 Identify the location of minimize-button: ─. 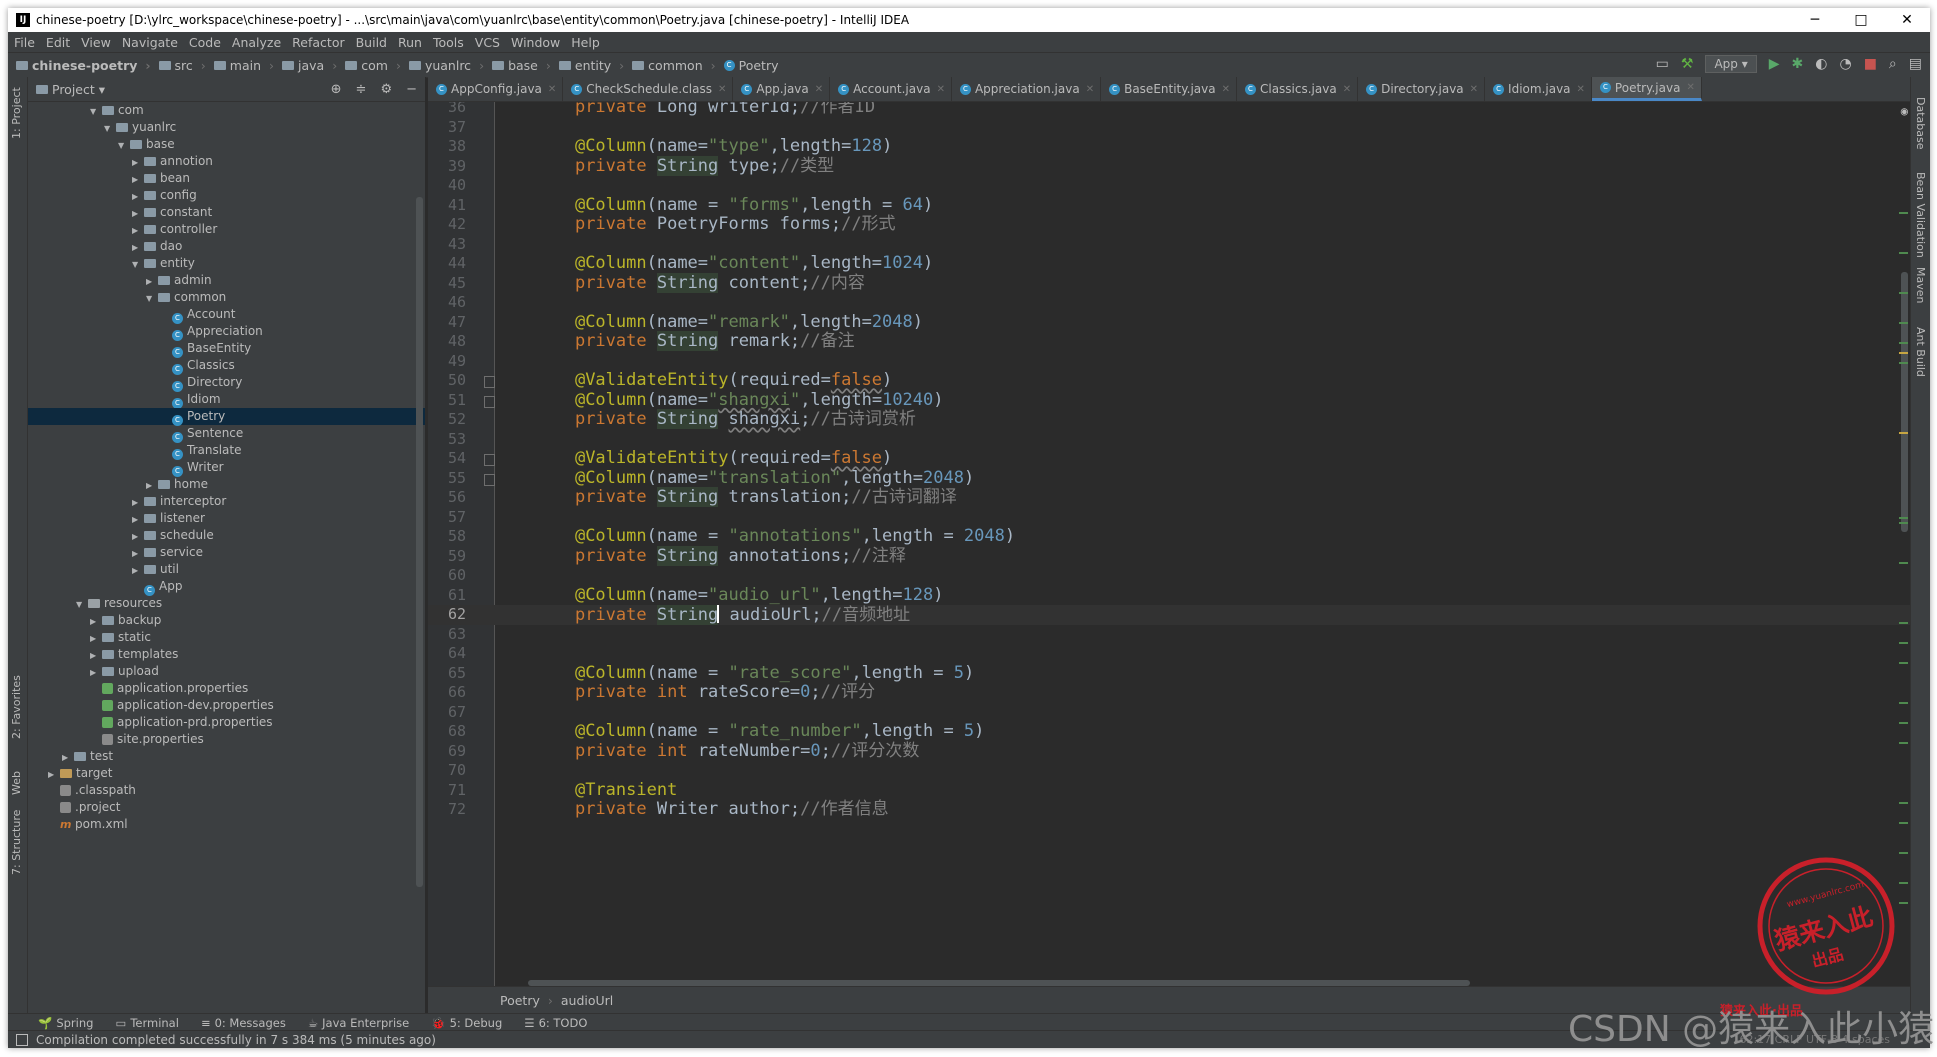
(1815, 20).